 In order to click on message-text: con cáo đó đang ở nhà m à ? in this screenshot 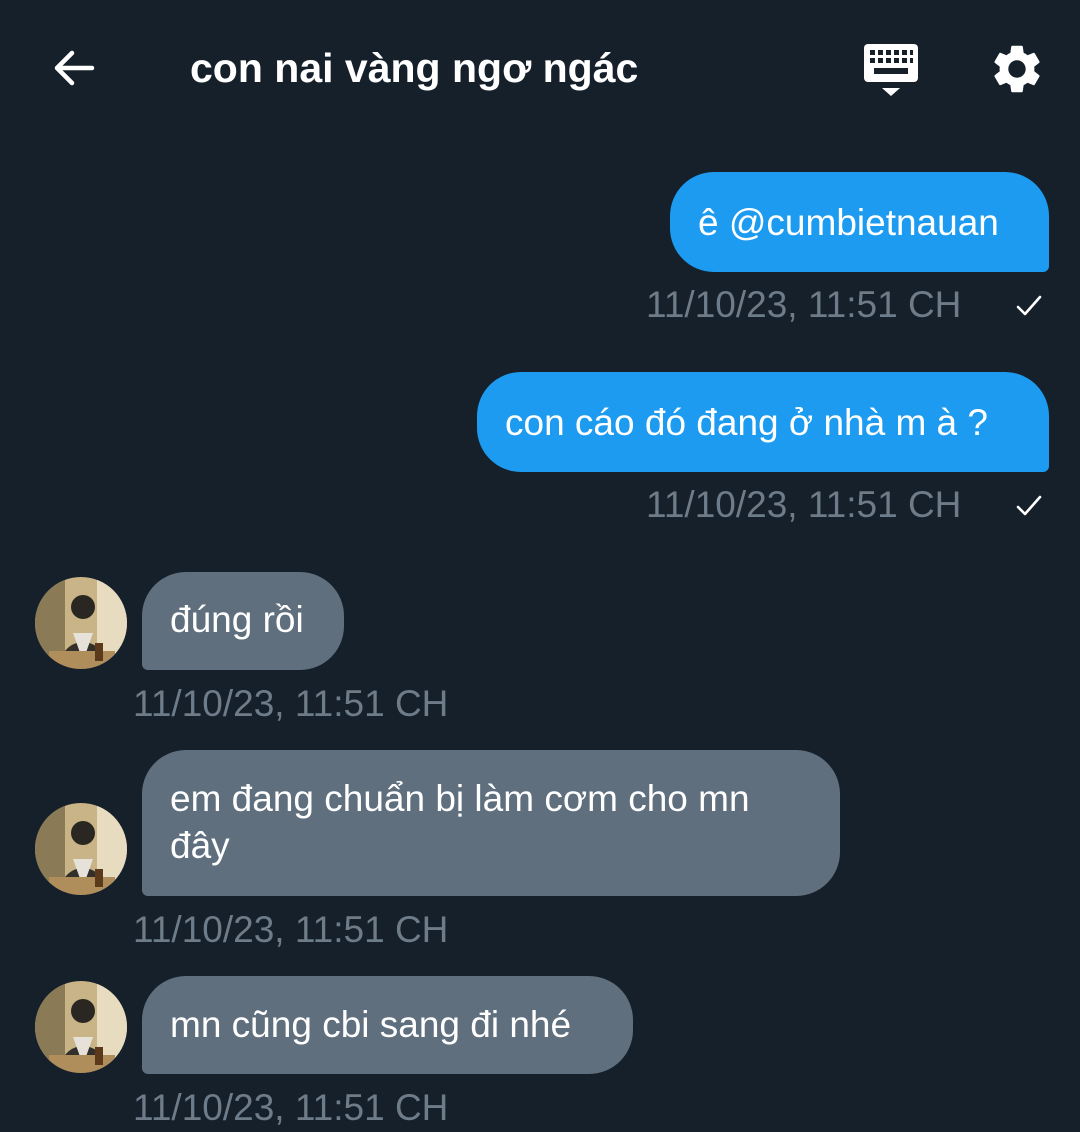, I will do `click(746, 422)`.